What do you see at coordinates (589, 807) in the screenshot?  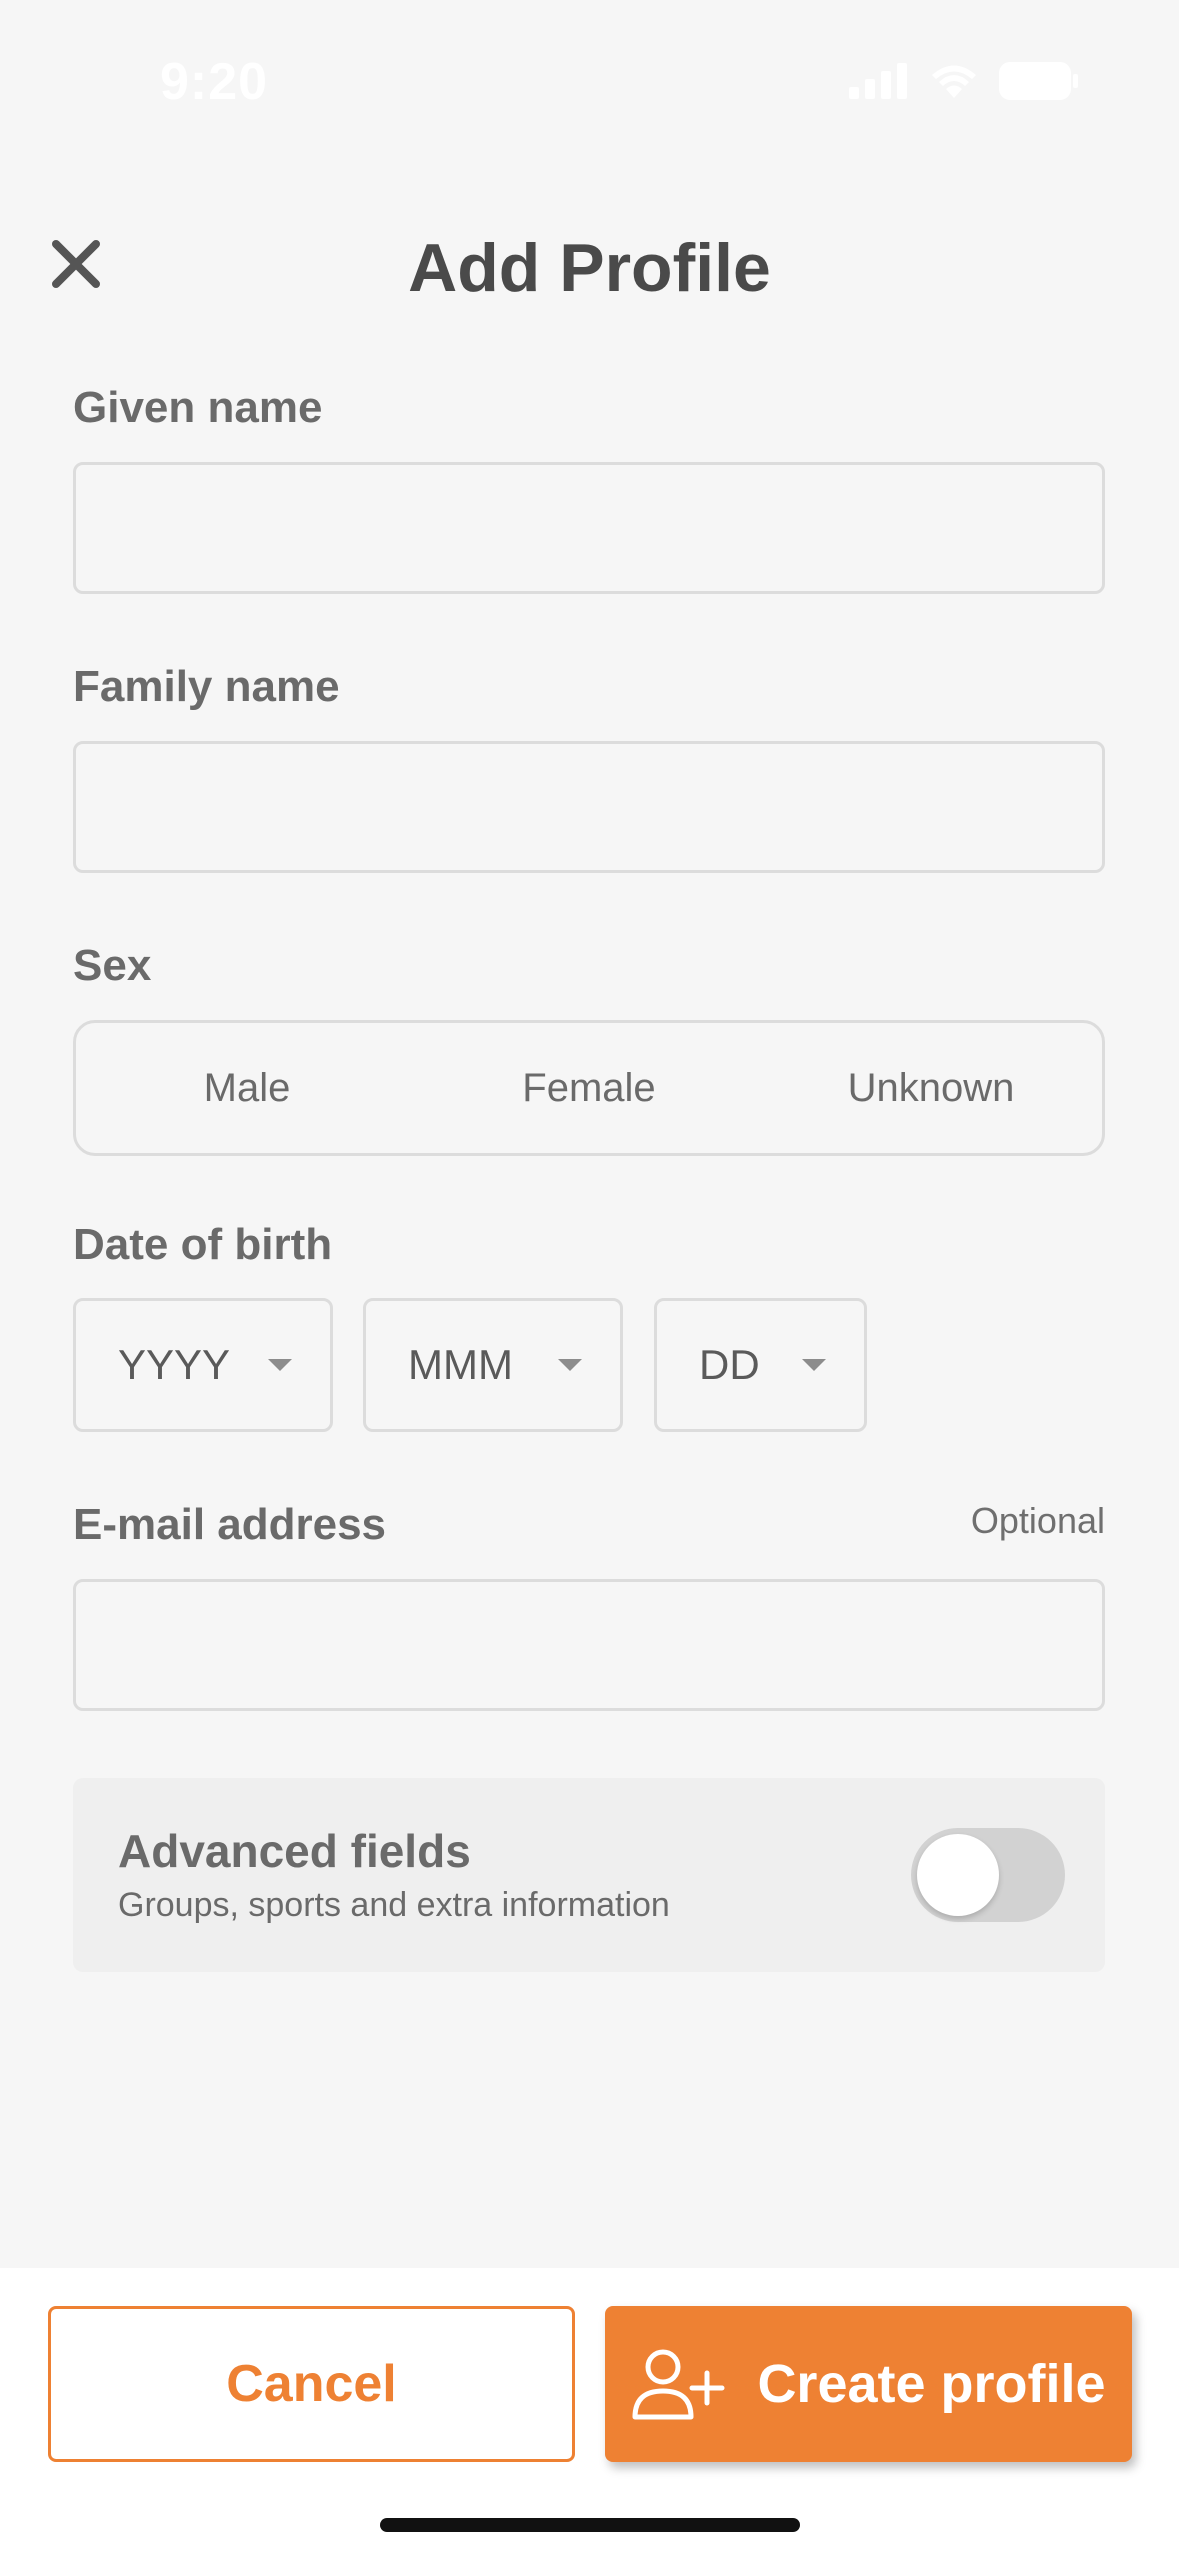 I see `family-name-input` at bounding box center [589, 807].